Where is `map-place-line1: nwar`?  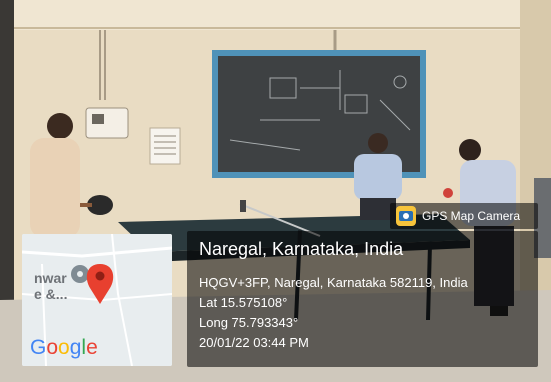
map-place-line1: nwar is located at coordinates (50, 278).